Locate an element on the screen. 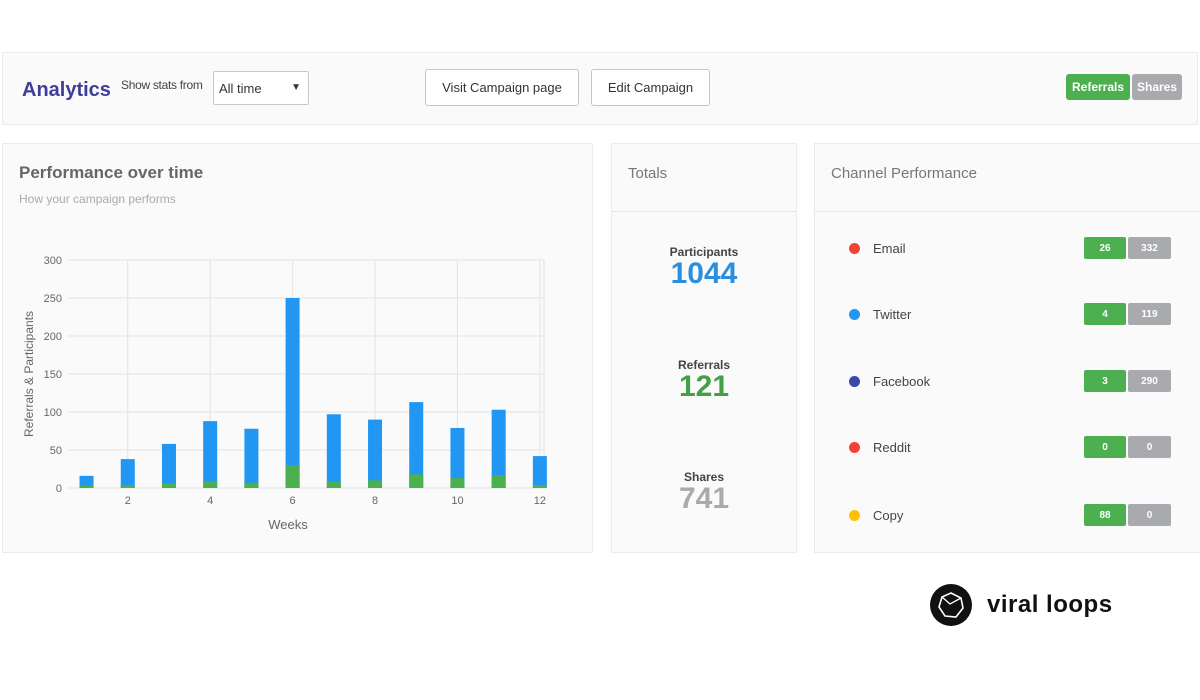 Image resolution: width=1200 pixels, height=700 pixels. x-tick-label: 6 is located at coordinates (293, 501).